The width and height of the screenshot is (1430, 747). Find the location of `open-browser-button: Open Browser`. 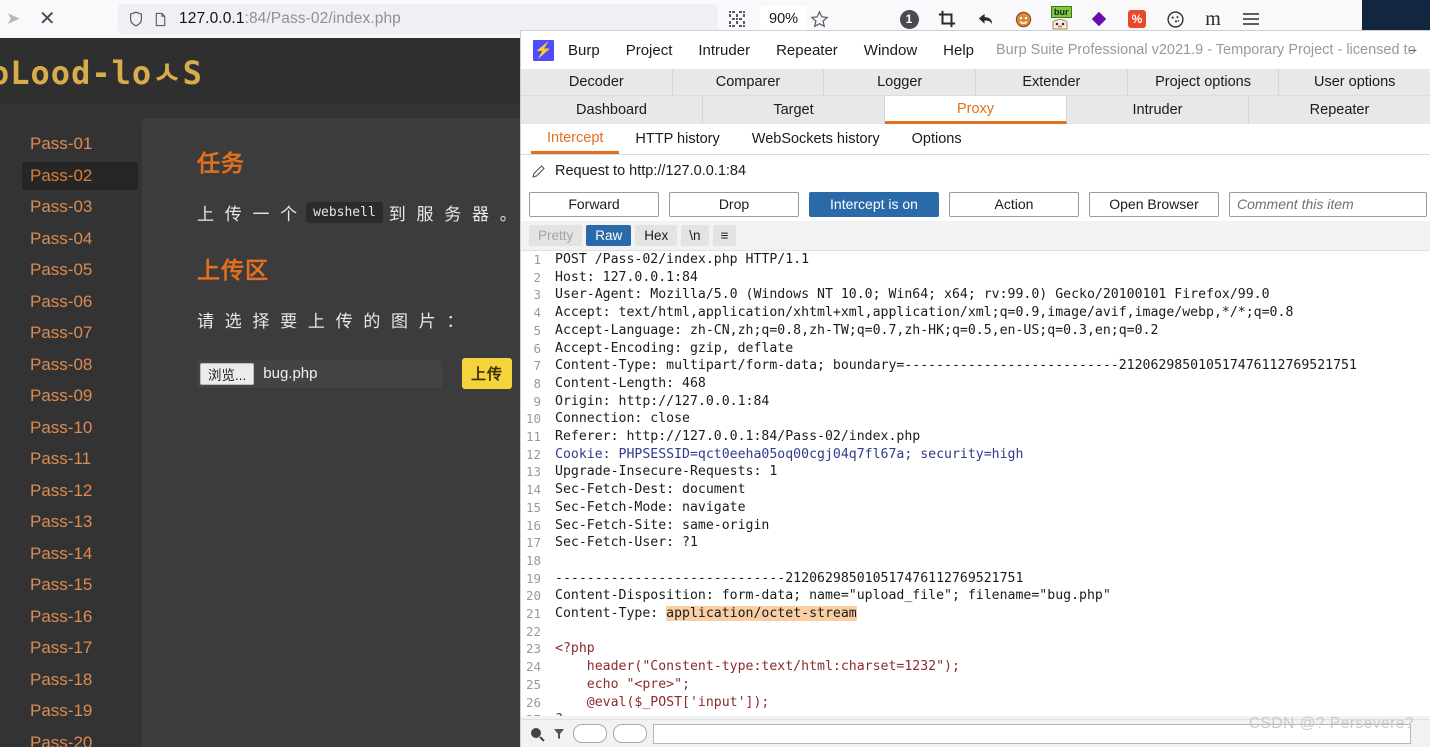

open-browser-button: Open Browser is located at coordinates (1154, 204).